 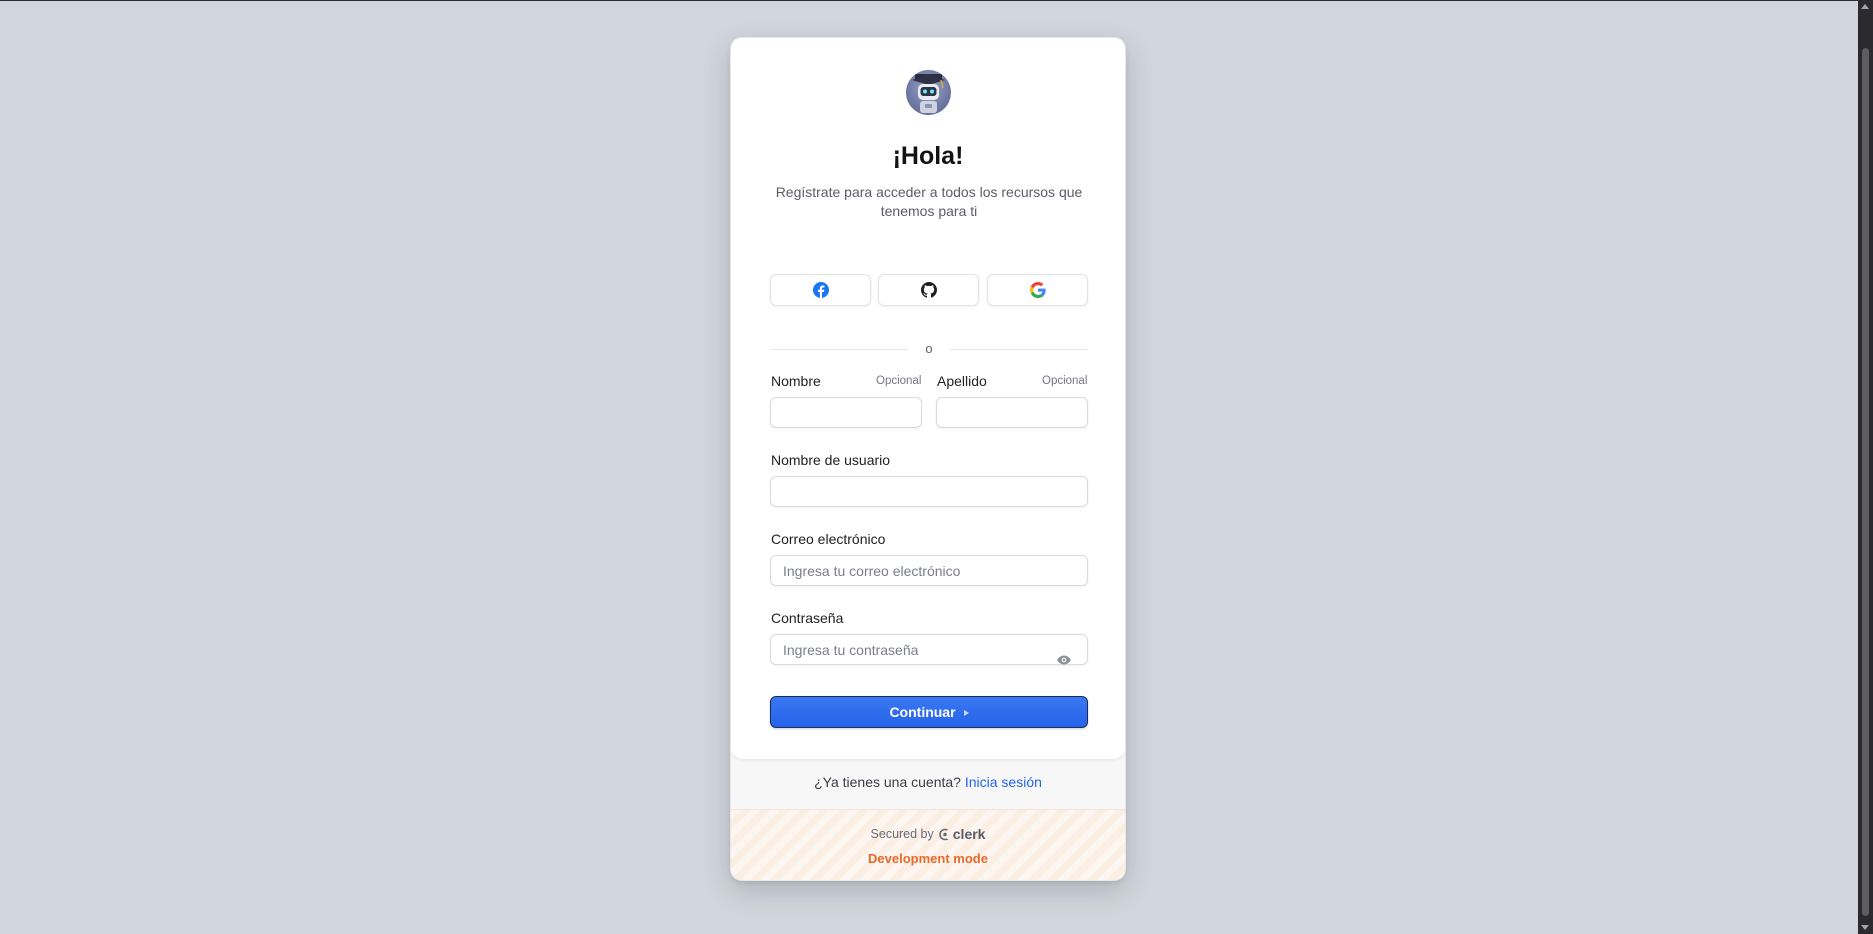 What do you see at coordinates (929, 649) in the screenshot?
I see `password-input` at bounding box center [929, 649].